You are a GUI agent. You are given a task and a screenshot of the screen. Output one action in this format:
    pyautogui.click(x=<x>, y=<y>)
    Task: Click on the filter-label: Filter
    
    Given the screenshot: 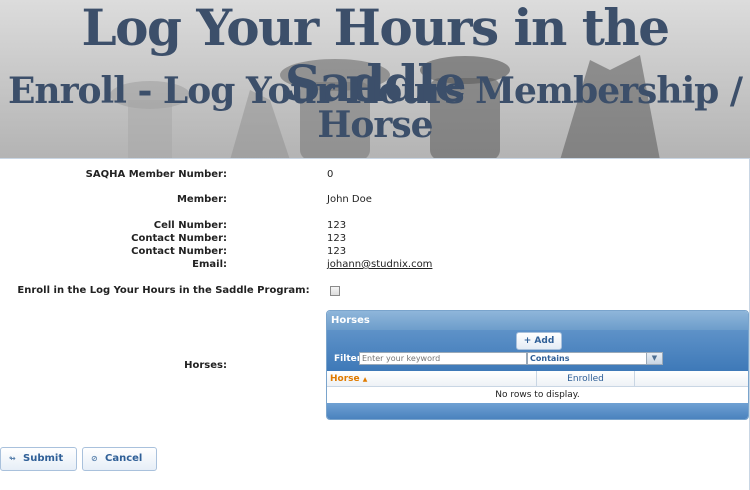 What is the action you would take?
    pyautogui.click(x=348, y=359)
    